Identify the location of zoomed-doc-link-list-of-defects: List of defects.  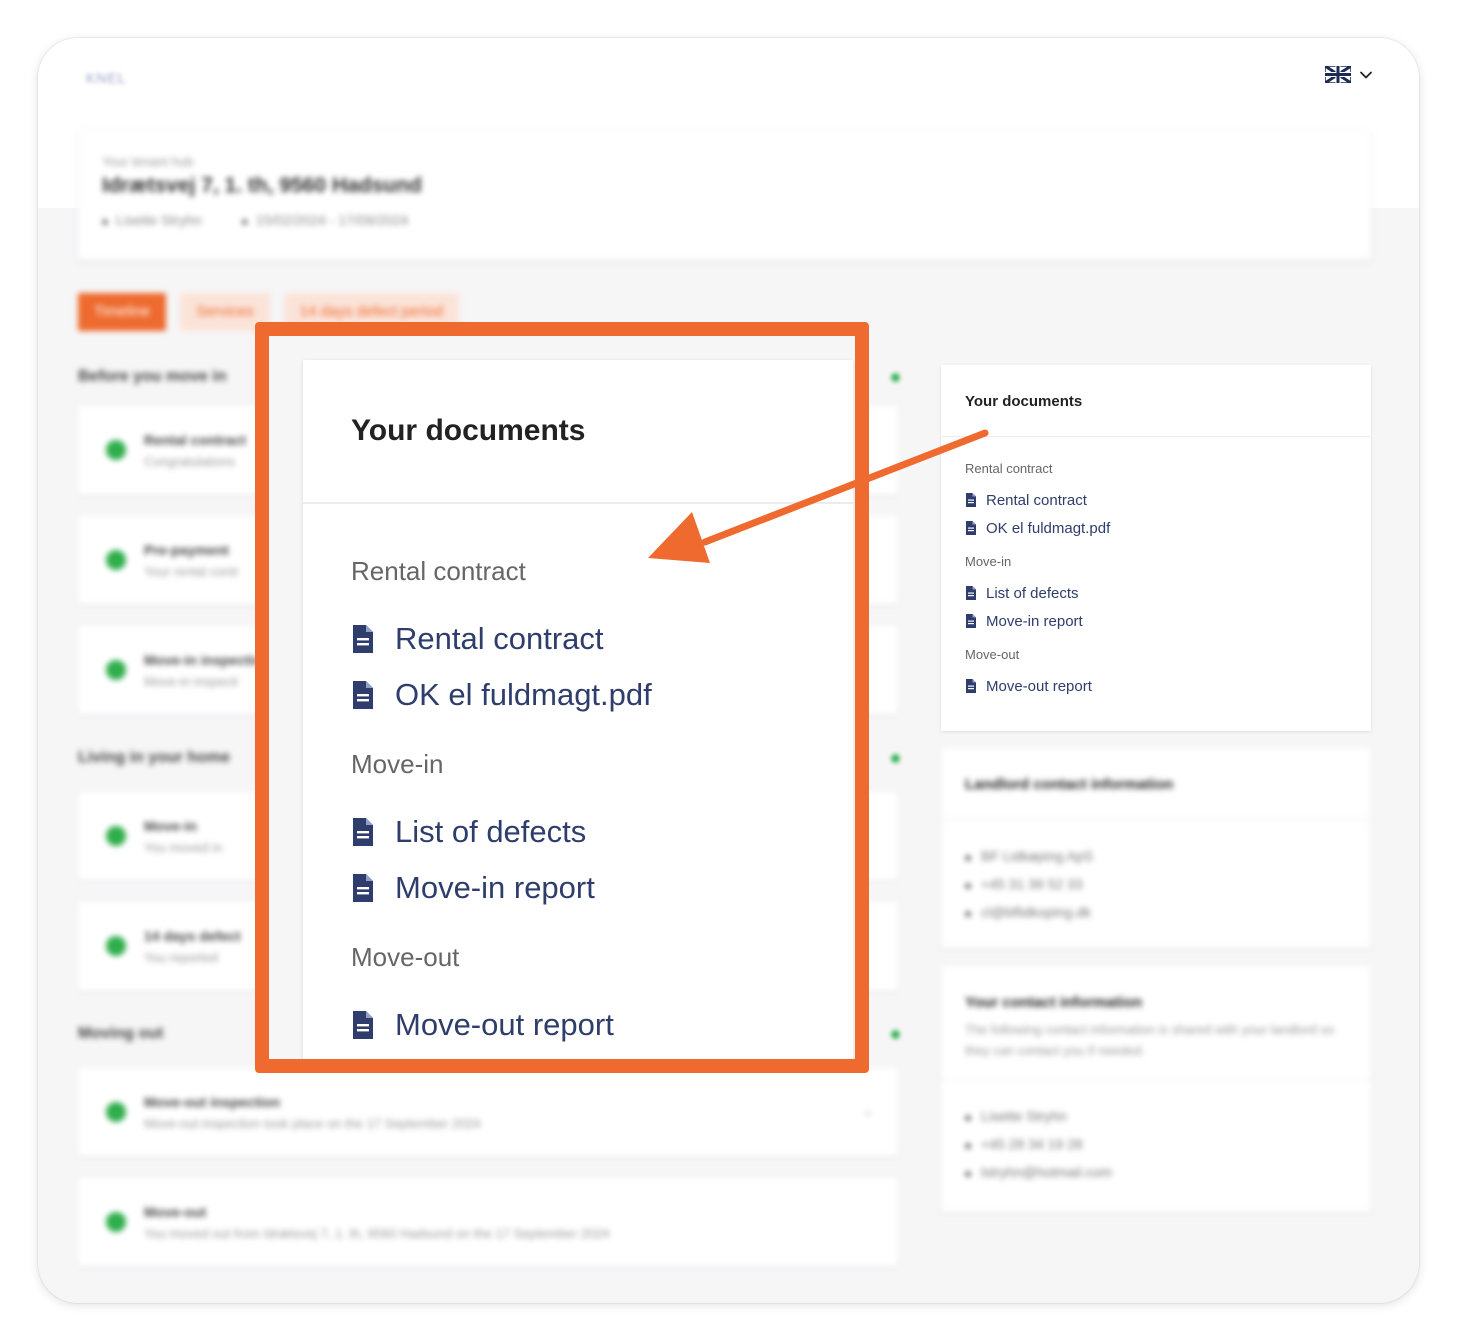
(578, 832).